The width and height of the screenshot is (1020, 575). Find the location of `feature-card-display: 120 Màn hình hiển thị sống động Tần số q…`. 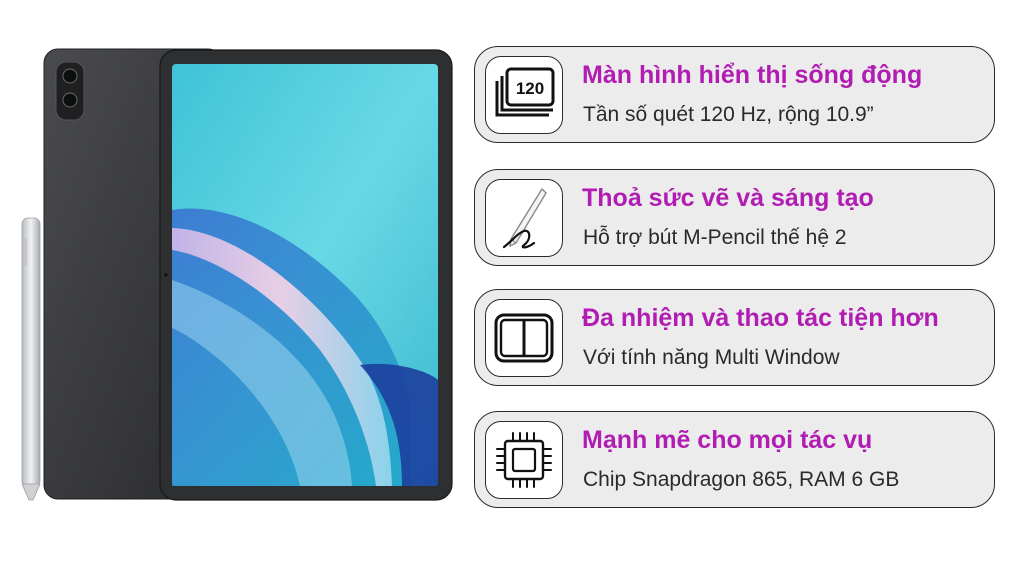

feature-card-display: 120 Màn hình hiển thị sống động Tần số q… is located at coordinates (734, 94).